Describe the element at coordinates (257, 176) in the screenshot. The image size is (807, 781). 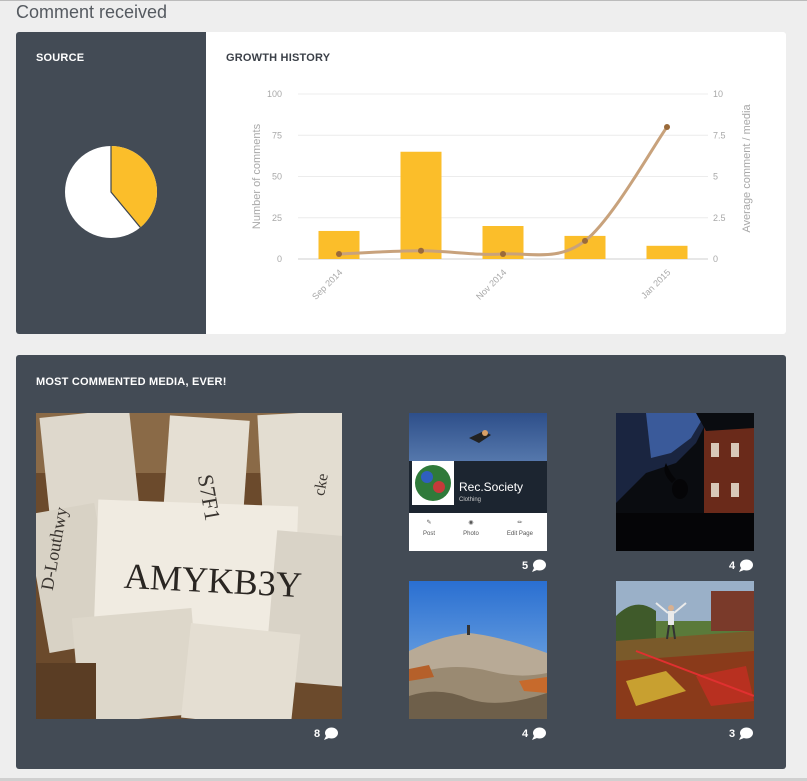
I see `y-axis-title-left: Number of comments` at that location.